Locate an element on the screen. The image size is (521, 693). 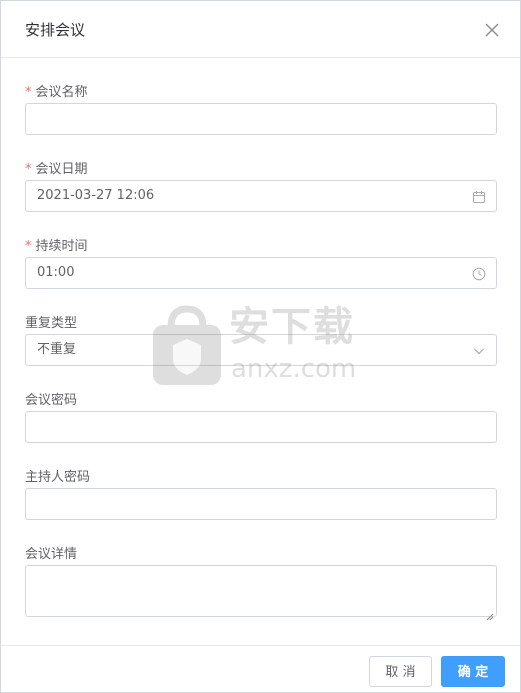
meeting-date-input: 2021-03-27 12:06 is located at coordinates (261, 196).